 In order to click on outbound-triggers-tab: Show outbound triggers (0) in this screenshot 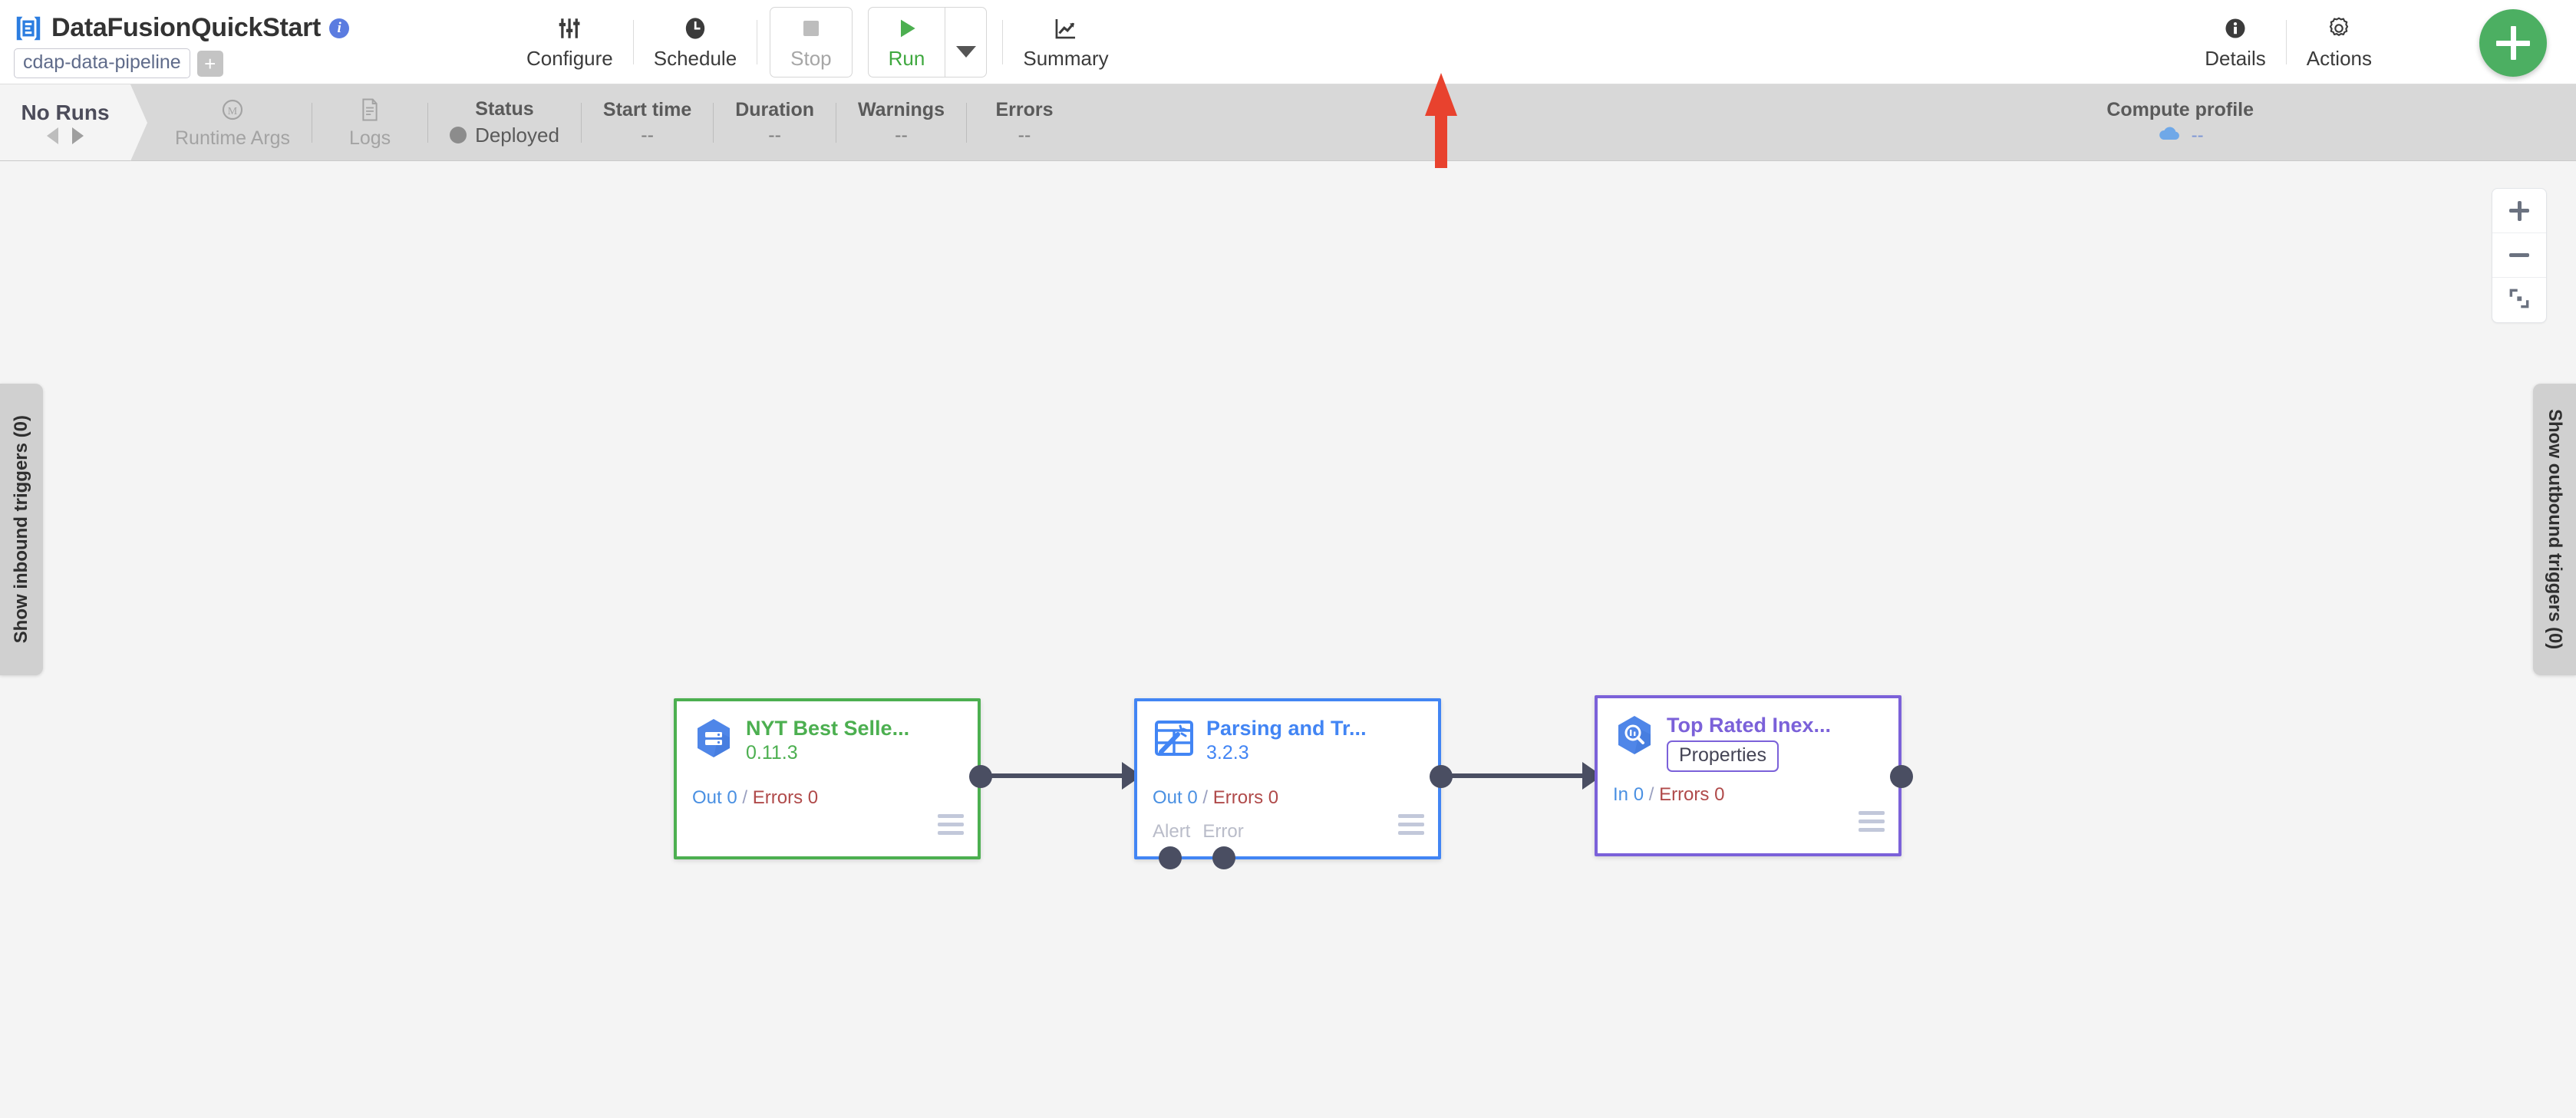, I will do `click(2554, 529)`.